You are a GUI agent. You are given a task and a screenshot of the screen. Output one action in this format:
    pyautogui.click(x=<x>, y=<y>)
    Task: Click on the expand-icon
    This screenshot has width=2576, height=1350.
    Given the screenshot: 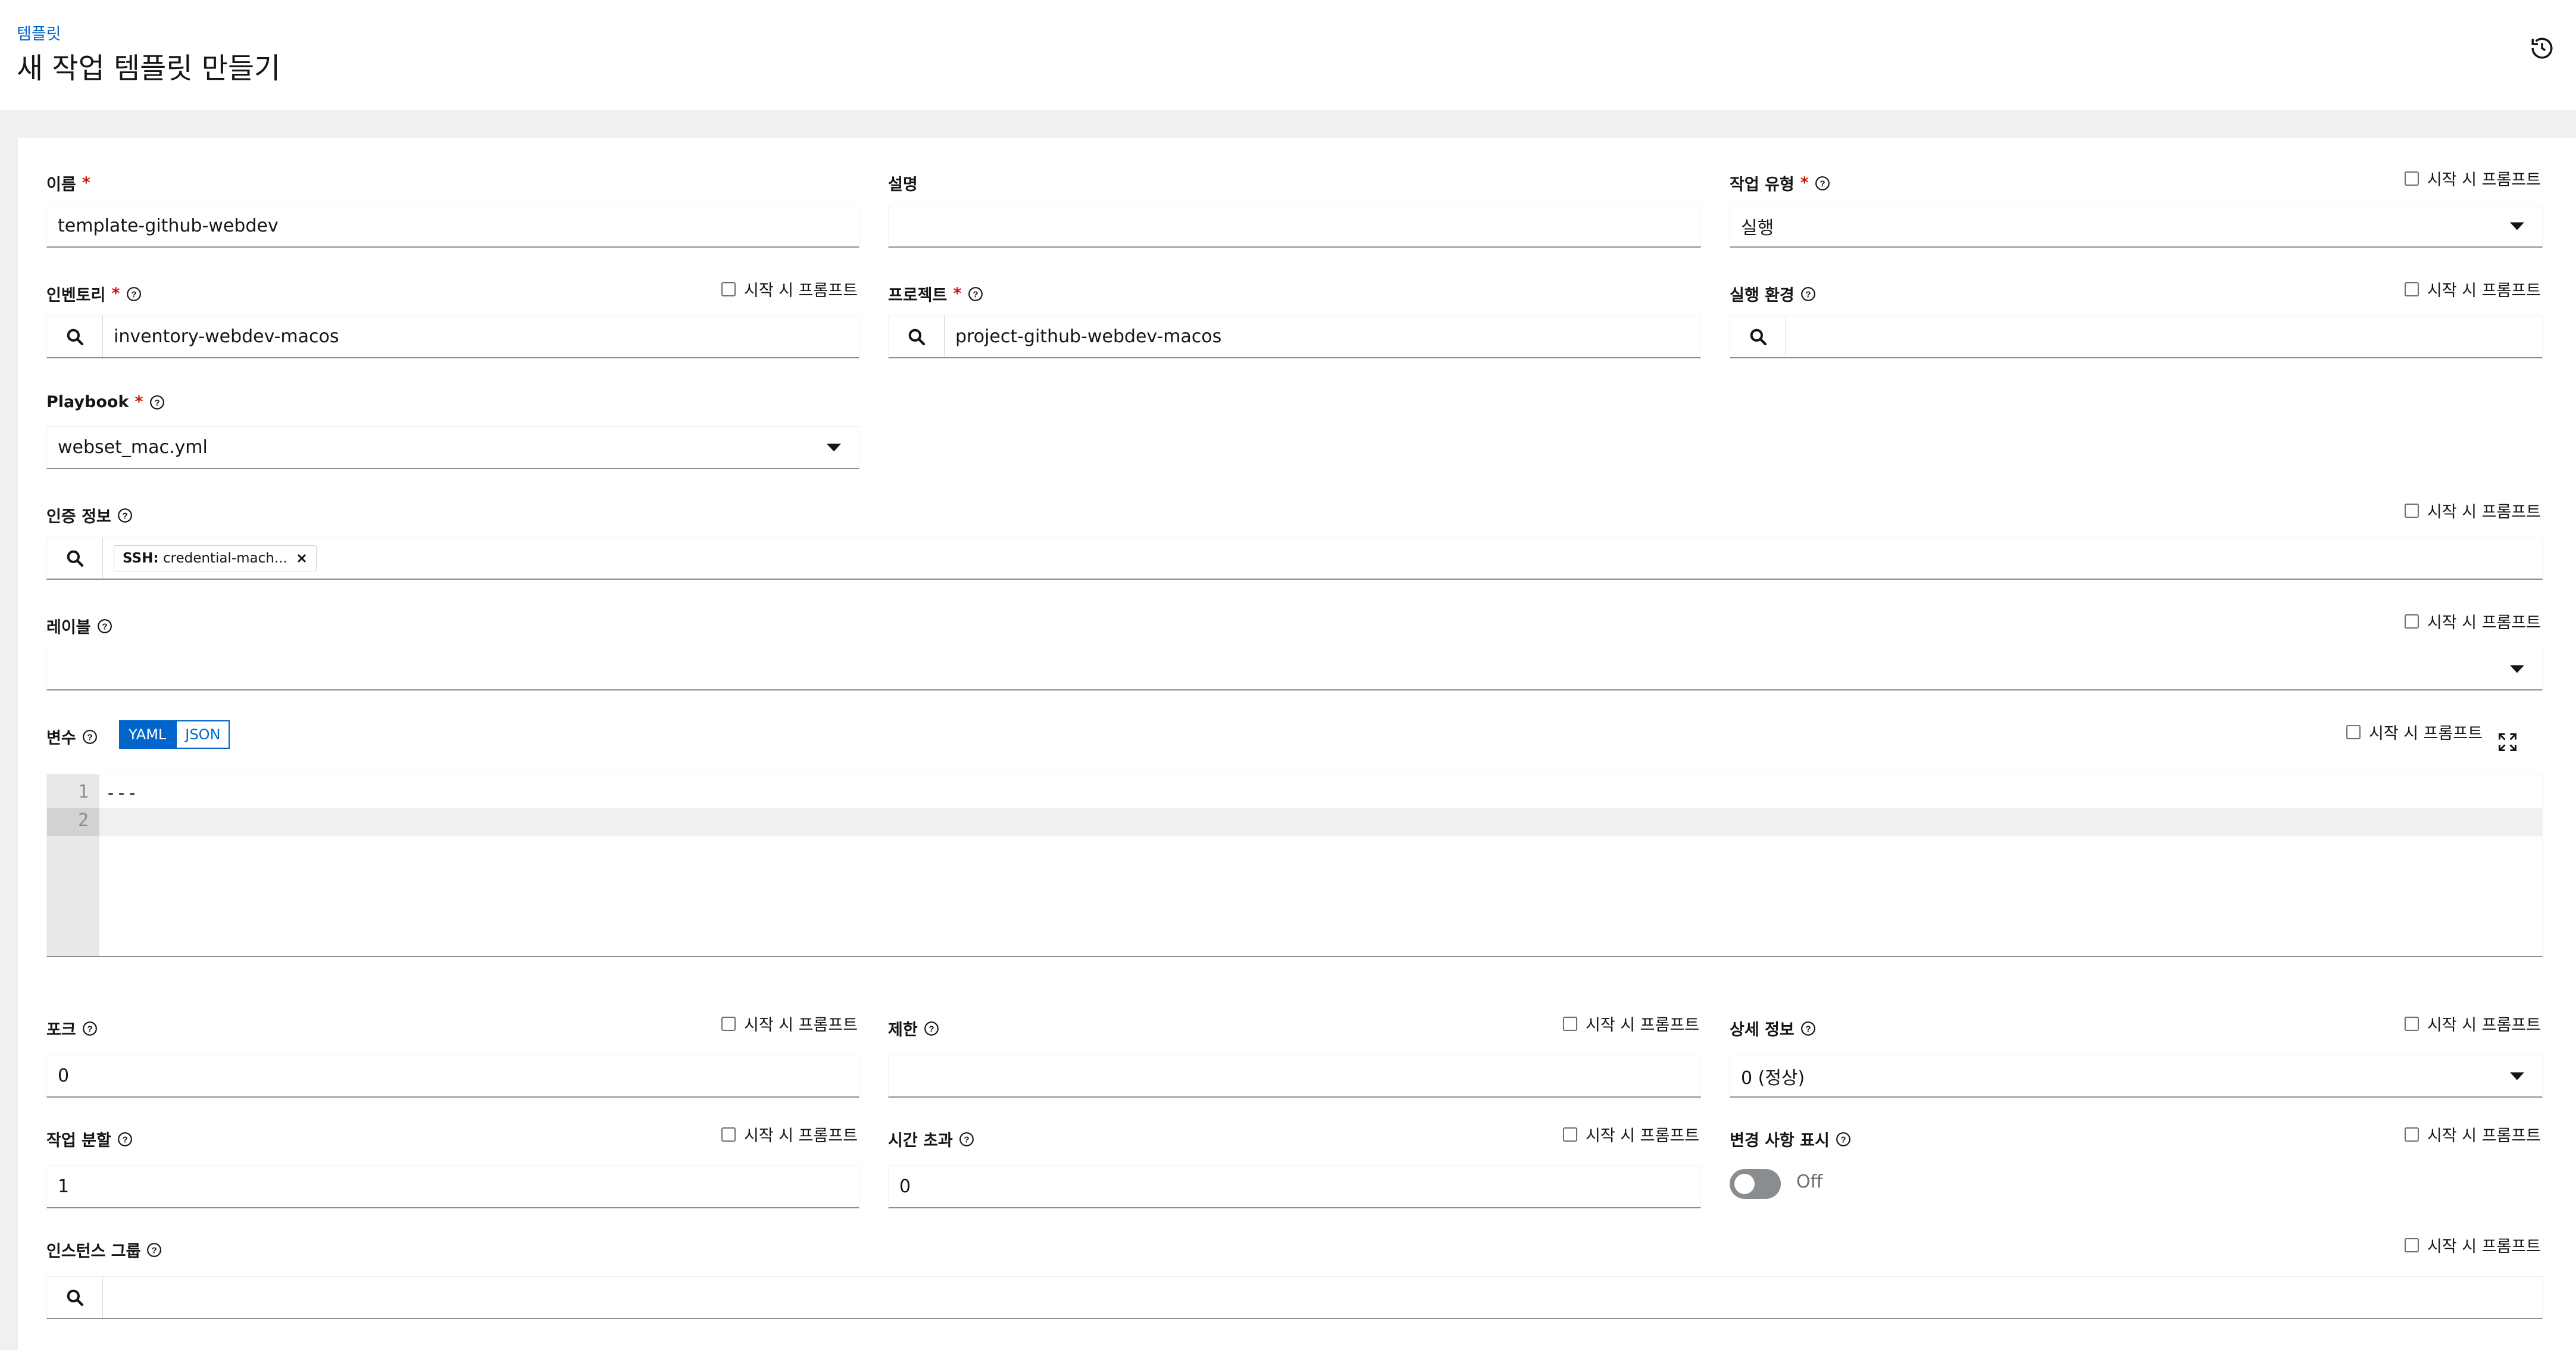 What is the action you would take?
    pyautogui.click(x=2507, y=742)
    